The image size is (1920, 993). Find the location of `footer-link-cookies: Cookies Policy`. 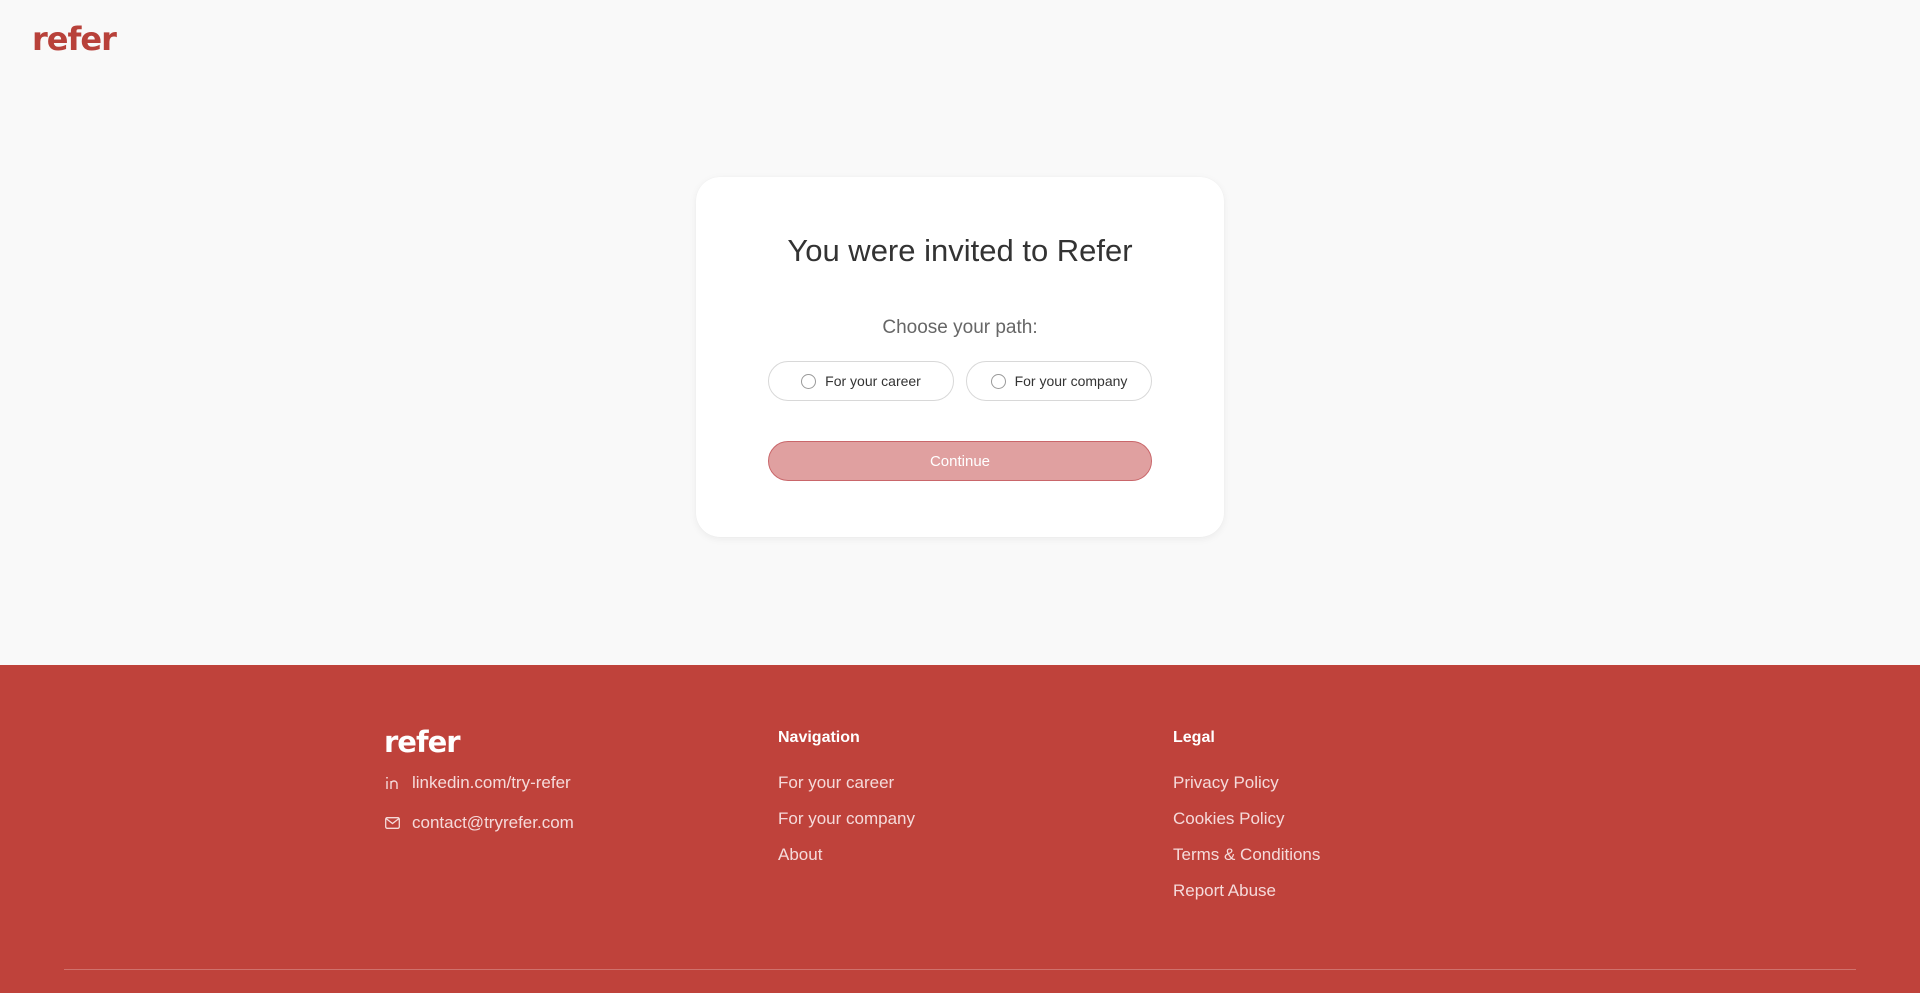

footer-link-cookies: Cookies Policy is located at coordinates (1246, 819).